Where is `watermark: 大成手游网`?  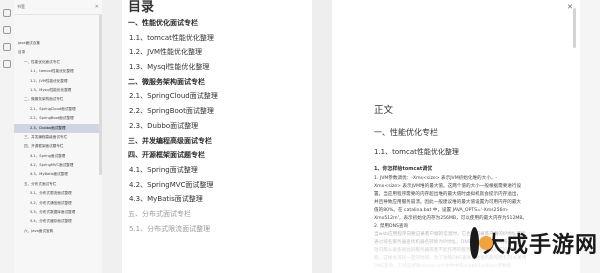
watermark: 大成手游网 is located at coordinates (534, 243).